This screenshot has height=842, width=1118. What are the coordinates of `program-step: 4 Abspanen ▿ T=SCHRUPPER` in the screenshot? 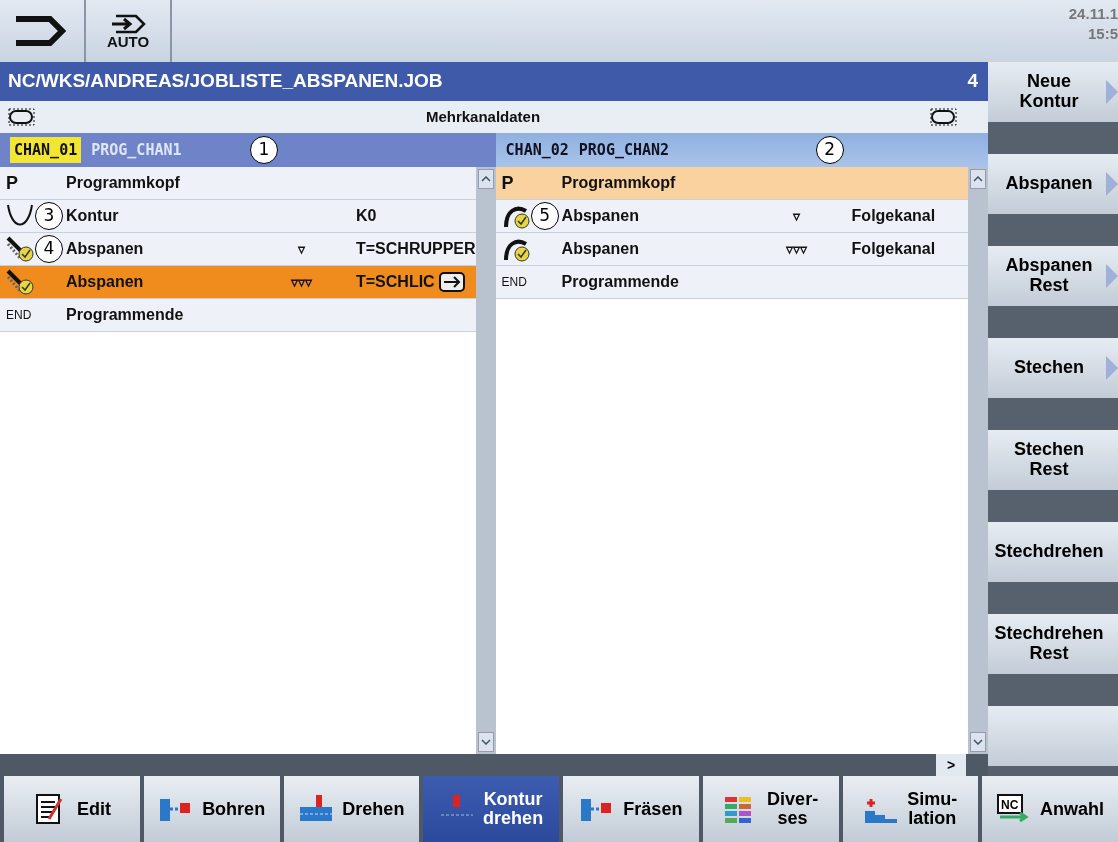 It's located at (238, 249).